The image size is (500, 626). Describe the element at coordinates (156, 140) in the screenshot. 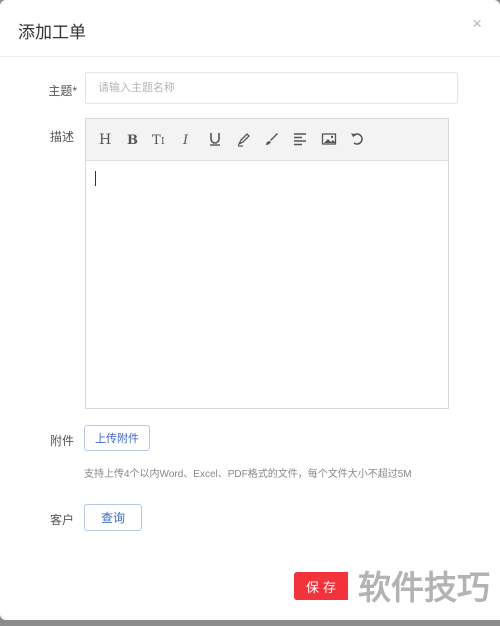

I see `svg-text: T` at that location.